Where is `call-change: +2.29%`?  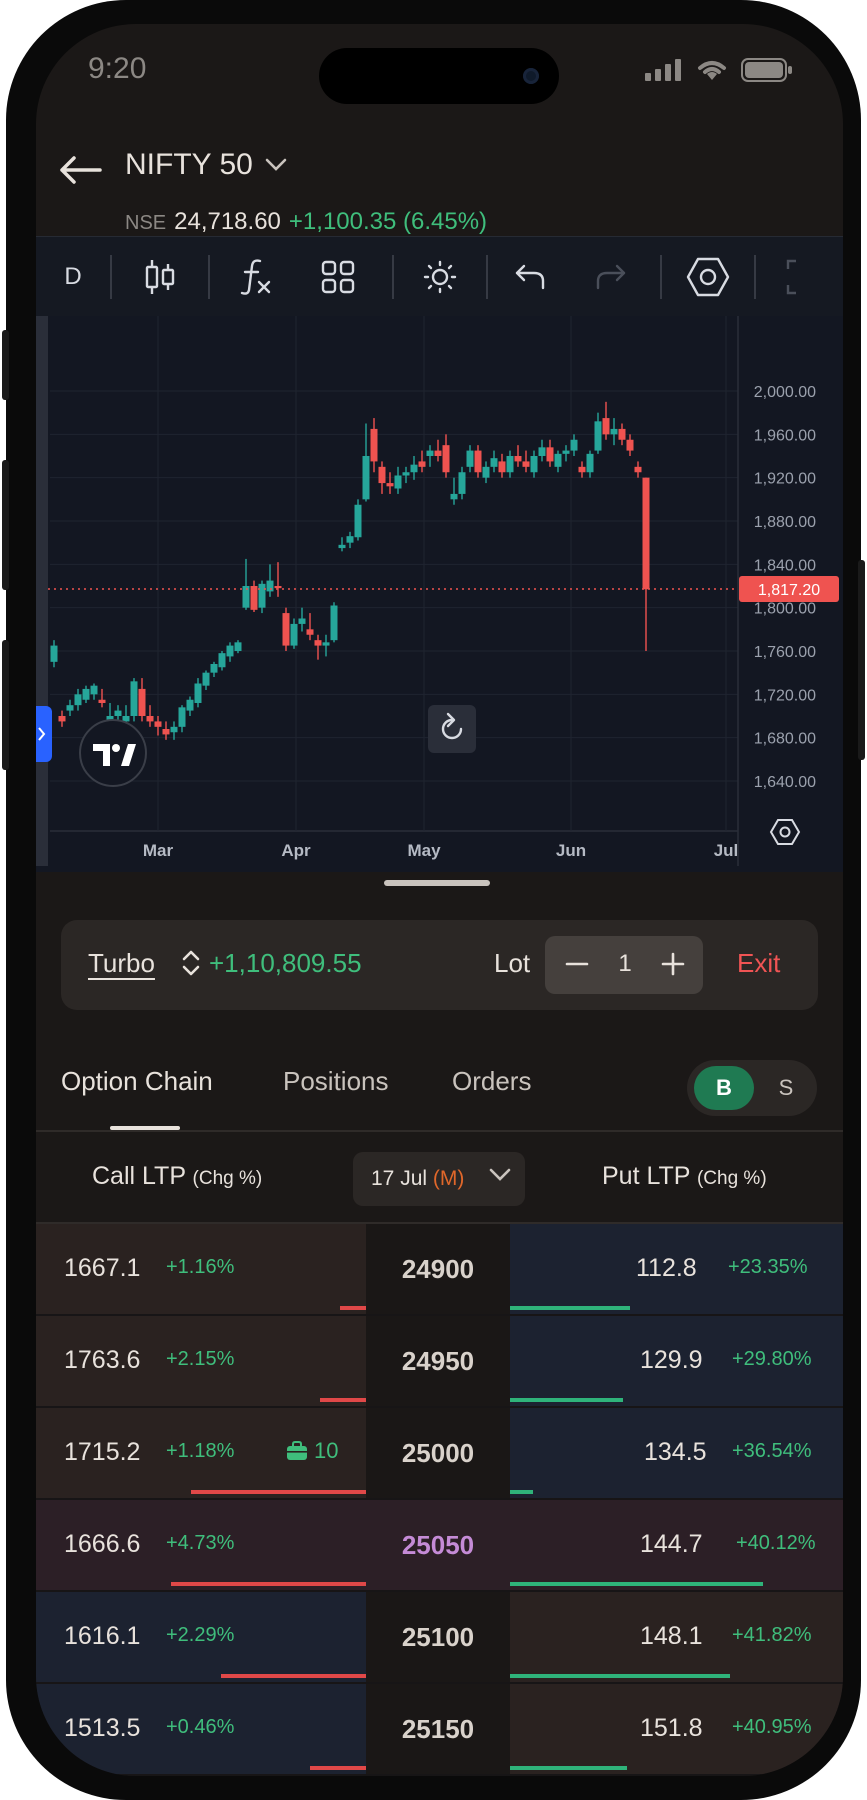
call-change: +2.29% is located at coordinates (200, 1635).